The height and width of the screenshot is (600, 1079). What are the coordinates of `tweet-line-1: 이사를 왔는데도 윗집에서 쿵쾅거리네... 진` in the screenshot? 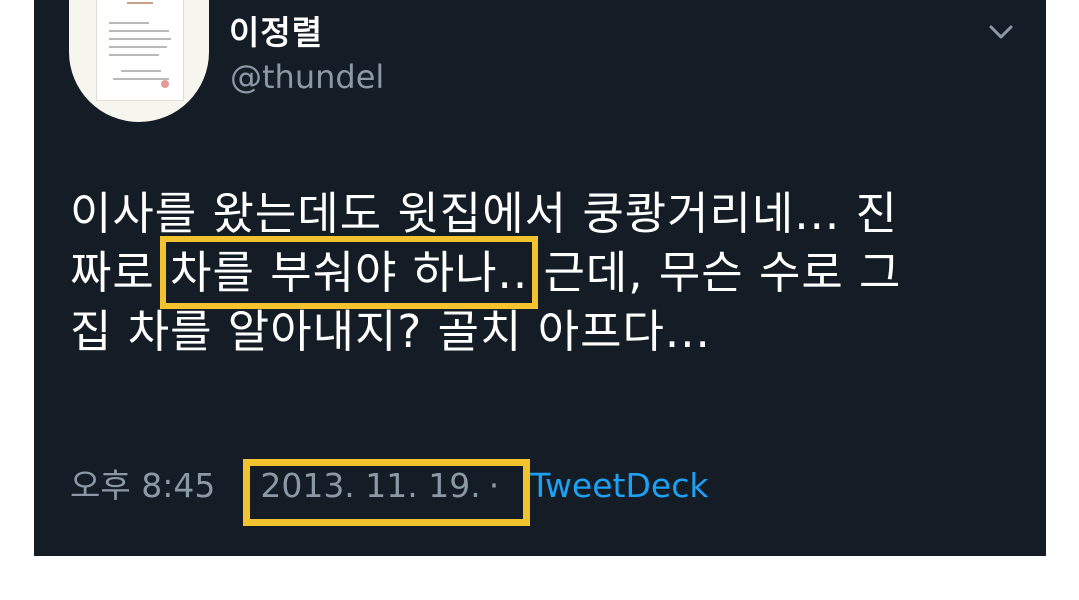 It's located at (545, 213).